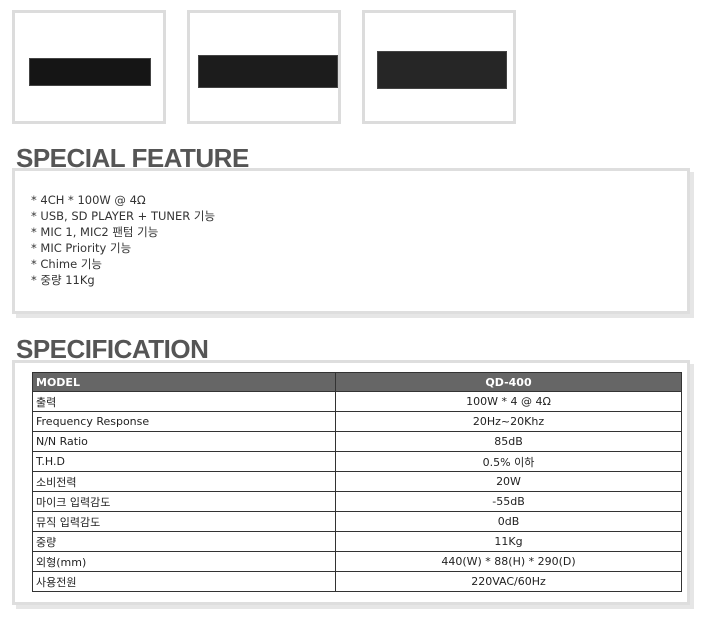  I want to click on table-row: N/N Ratio 85dB, so click(357, 441).